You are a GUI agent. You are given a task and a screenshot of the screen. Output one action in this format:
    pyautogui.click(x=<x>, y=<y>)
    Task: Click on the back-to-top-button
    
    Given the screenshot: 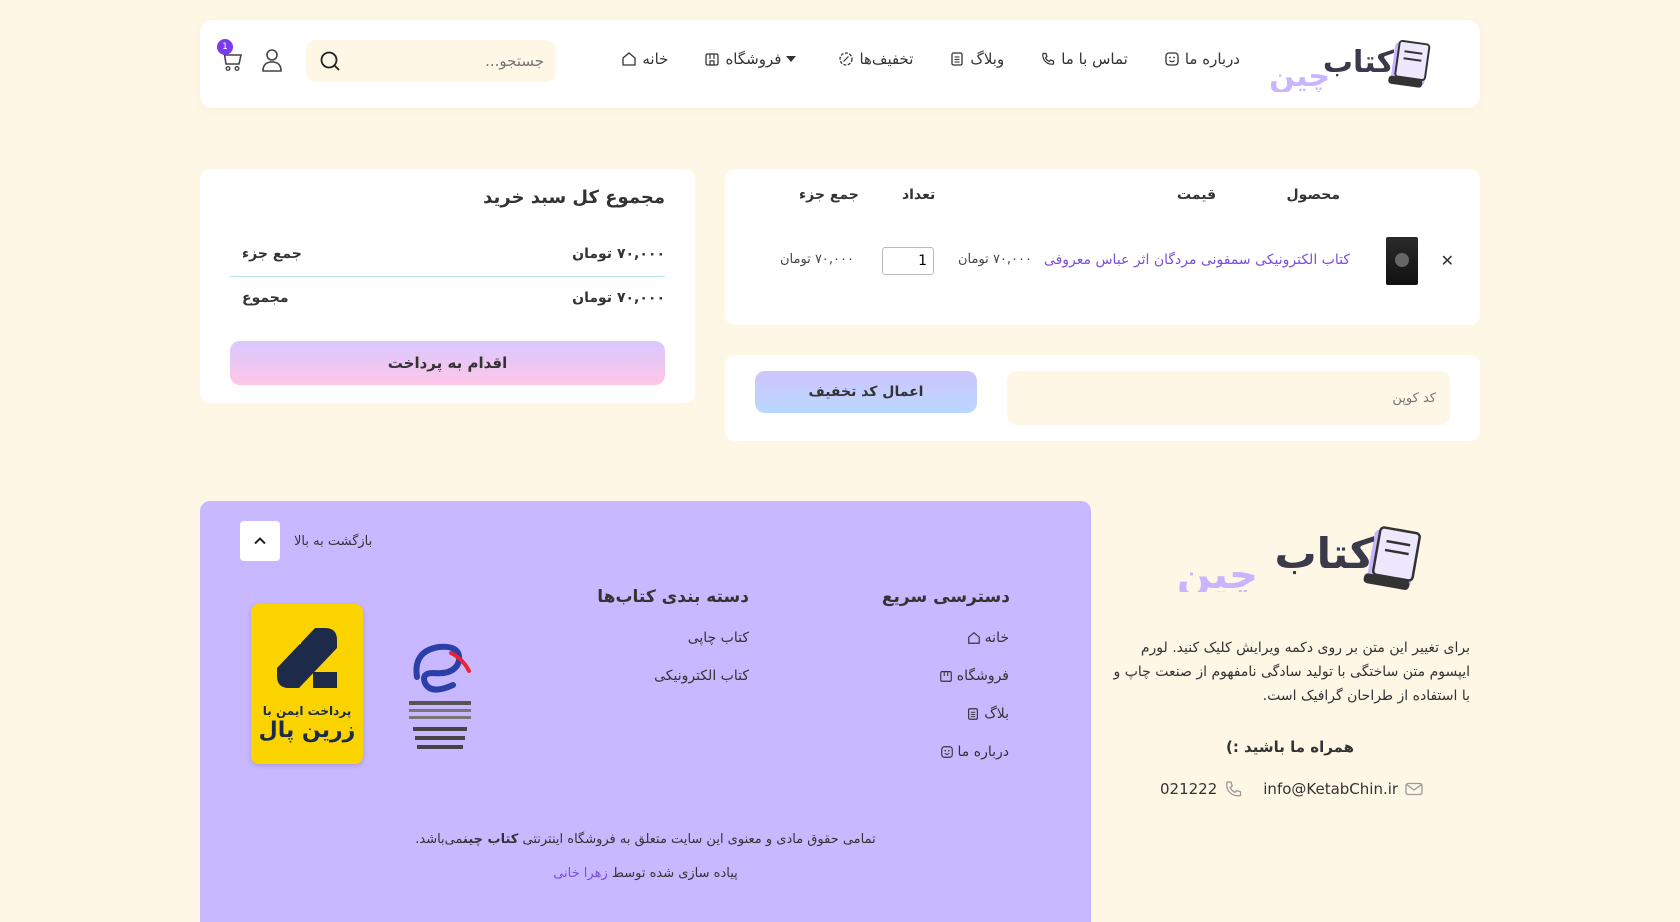 What is the action you would take?
    pyautogui.click(x=260, y=541)
    